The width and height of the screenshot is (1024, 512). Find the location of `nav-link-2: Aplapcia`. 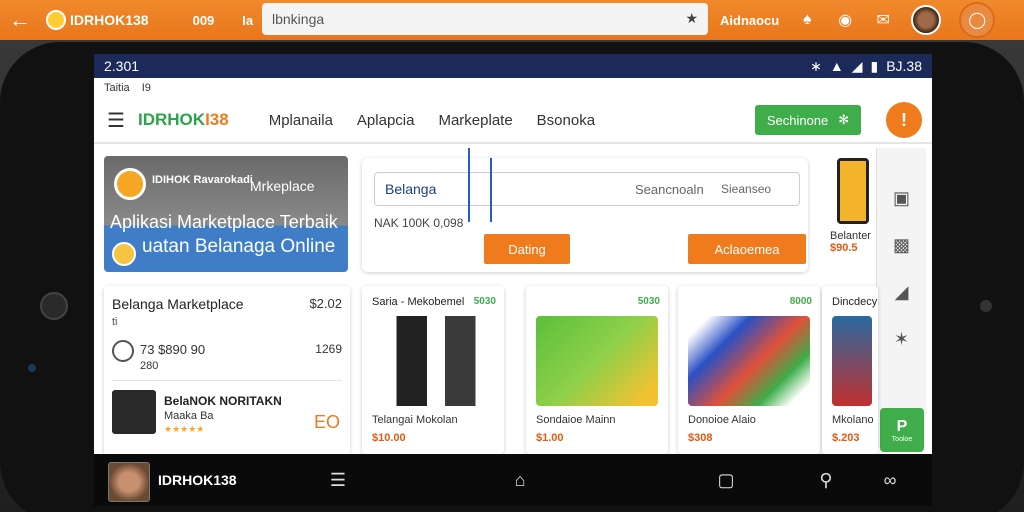

nav-link-2: Aplapcia is located at coordinates (386, 120).